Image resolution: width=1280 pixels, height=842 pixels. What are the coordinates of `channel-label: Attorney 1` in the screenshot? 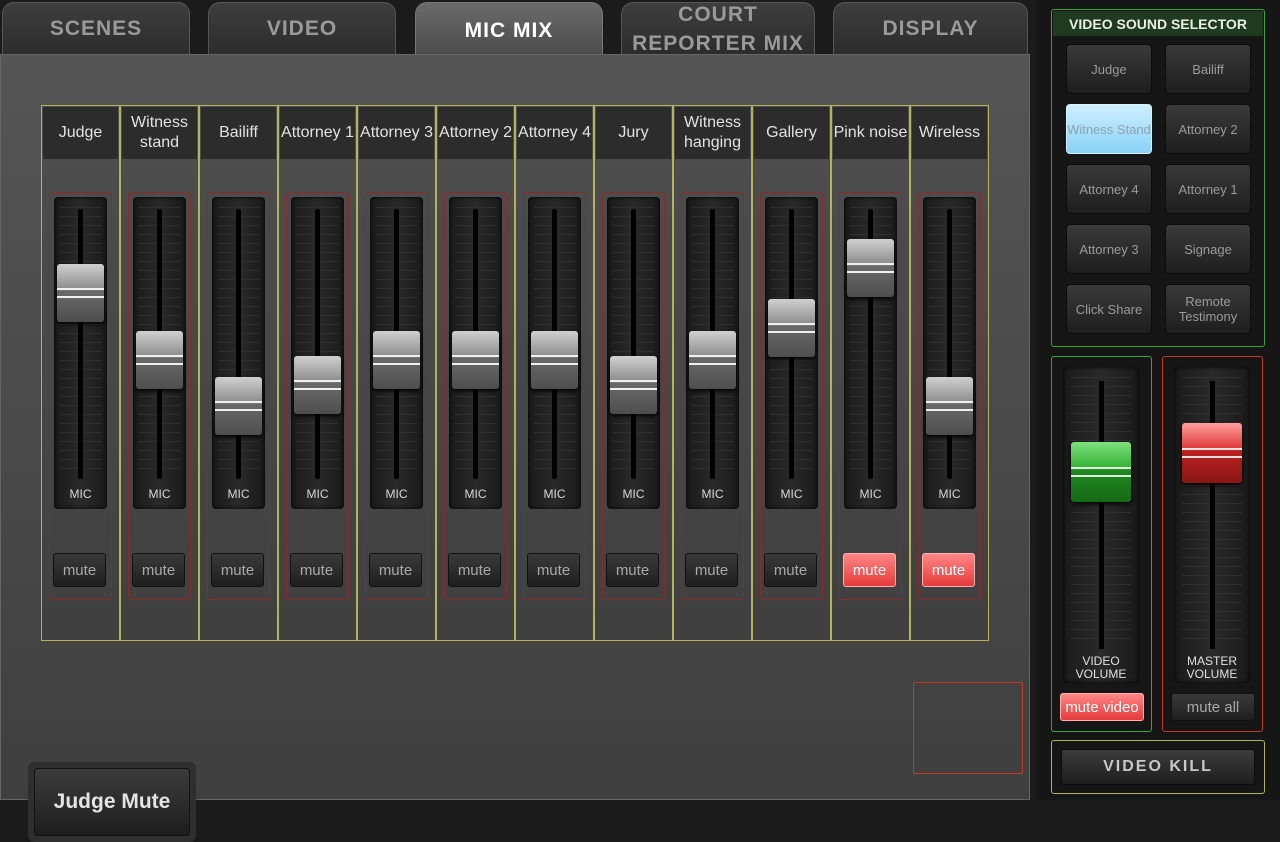 It's located at (317, 133).